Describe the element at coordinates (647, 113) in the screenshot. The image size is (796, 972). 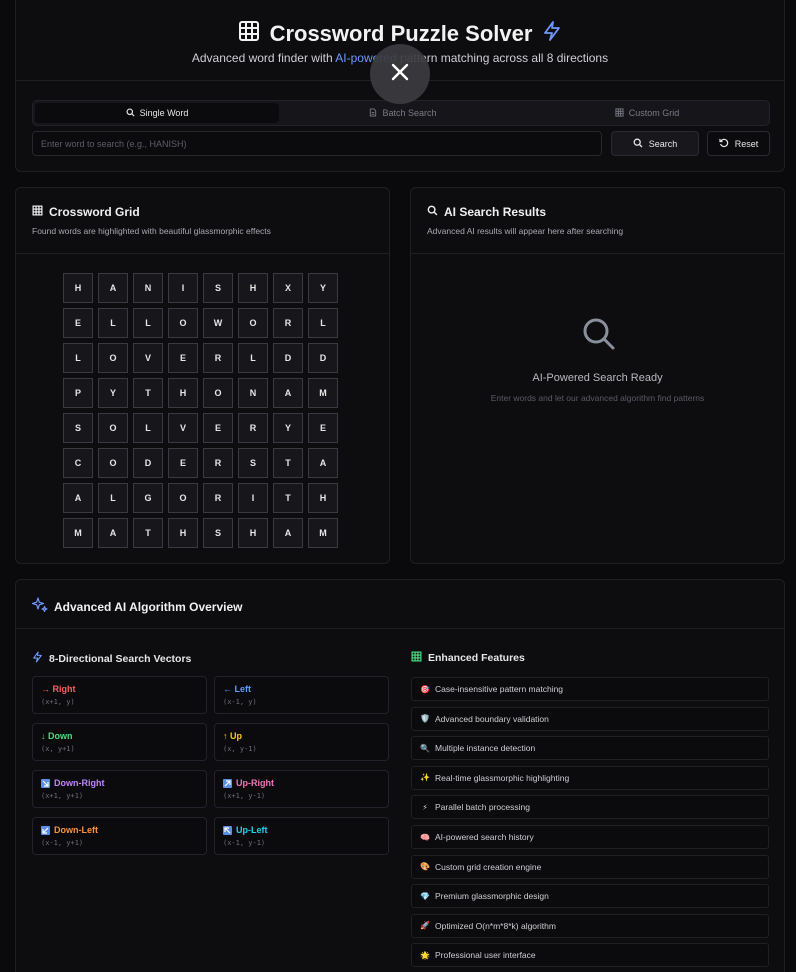
I see `tab-custom-grid: Custom Grid` at that location.